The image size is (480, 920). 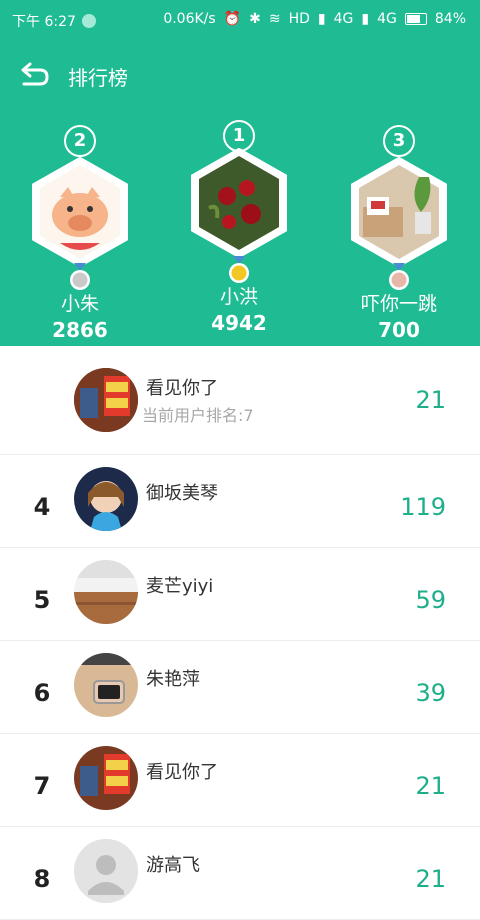 I want to click on list-item: 8 游高飞 21, so click(x=240, y=873).